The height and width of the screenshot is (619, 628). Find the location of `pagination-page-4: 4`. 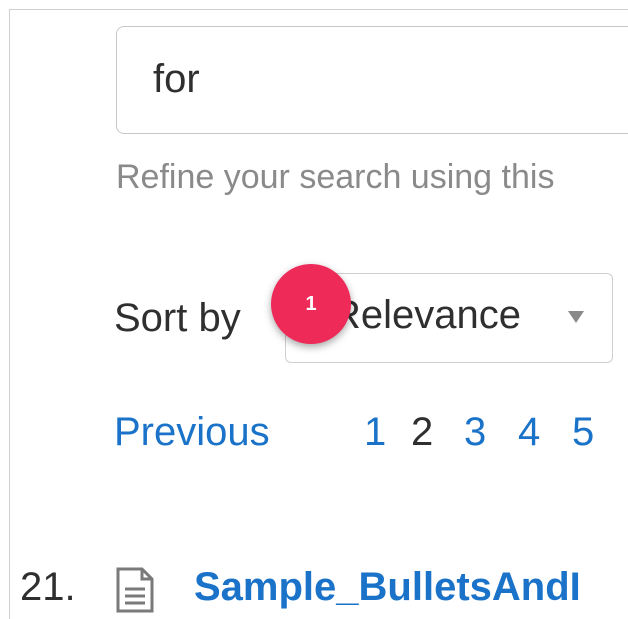

pagination-page-4: 4 is located at coordinates (529, 432).